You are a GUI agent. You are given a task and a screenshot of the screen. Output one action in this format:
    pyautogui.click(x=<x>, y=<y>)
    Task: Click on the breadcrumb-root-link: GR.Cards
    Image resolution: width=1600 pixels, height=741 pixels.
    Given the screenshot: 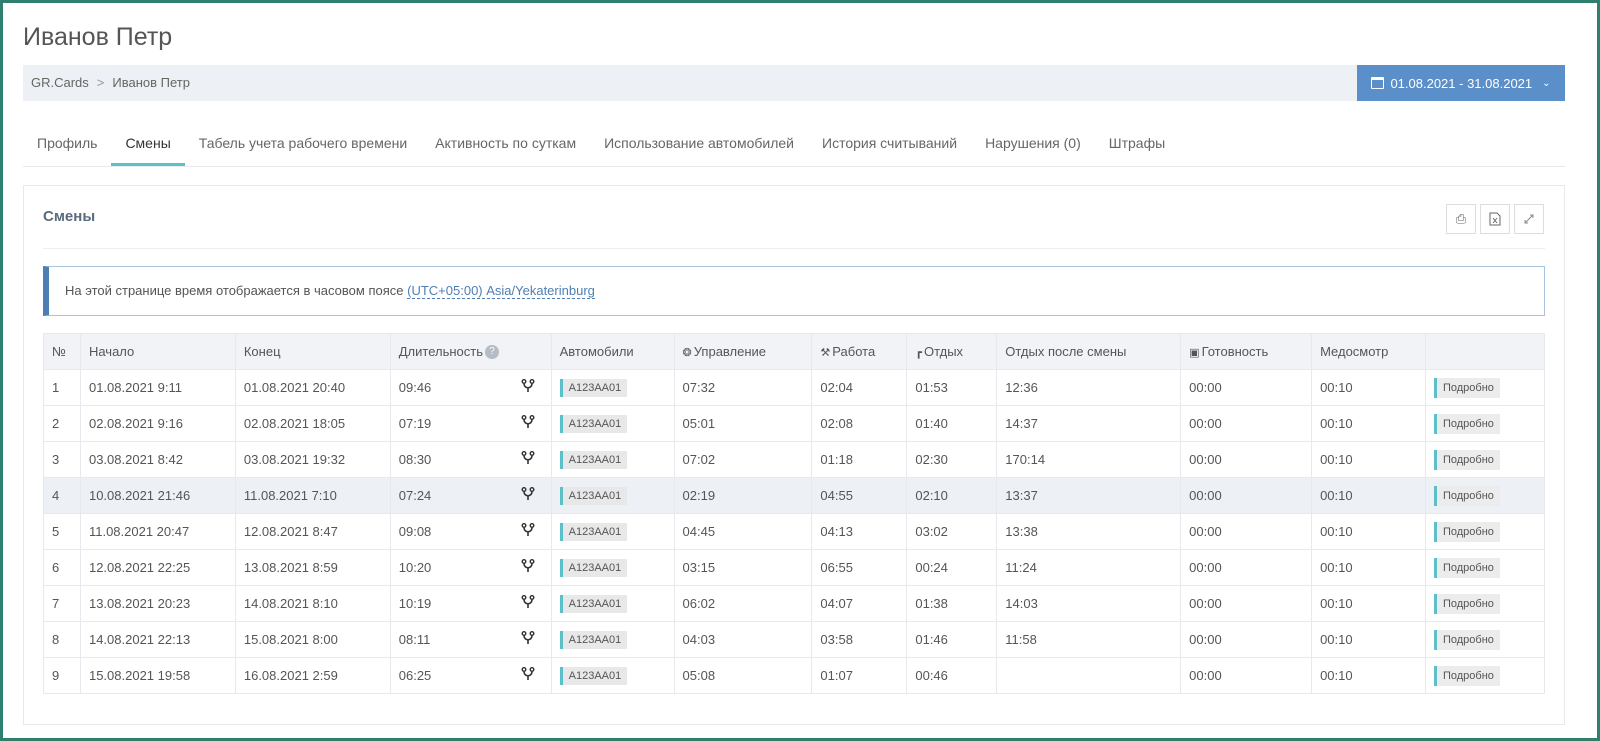 What is the action you would take?
    pyautogui.click(x=60, y=82)
    